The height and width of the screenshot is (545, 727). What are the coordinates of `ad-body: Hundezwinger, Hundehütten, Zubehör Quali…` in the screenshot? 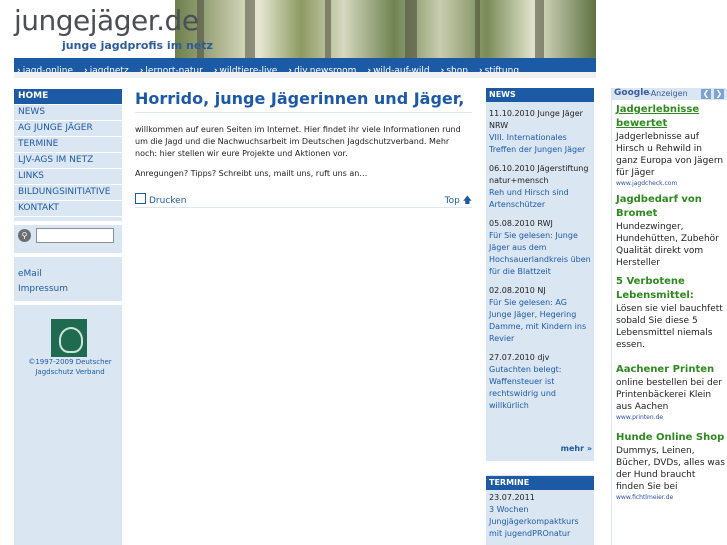 It's located at (667, 245).